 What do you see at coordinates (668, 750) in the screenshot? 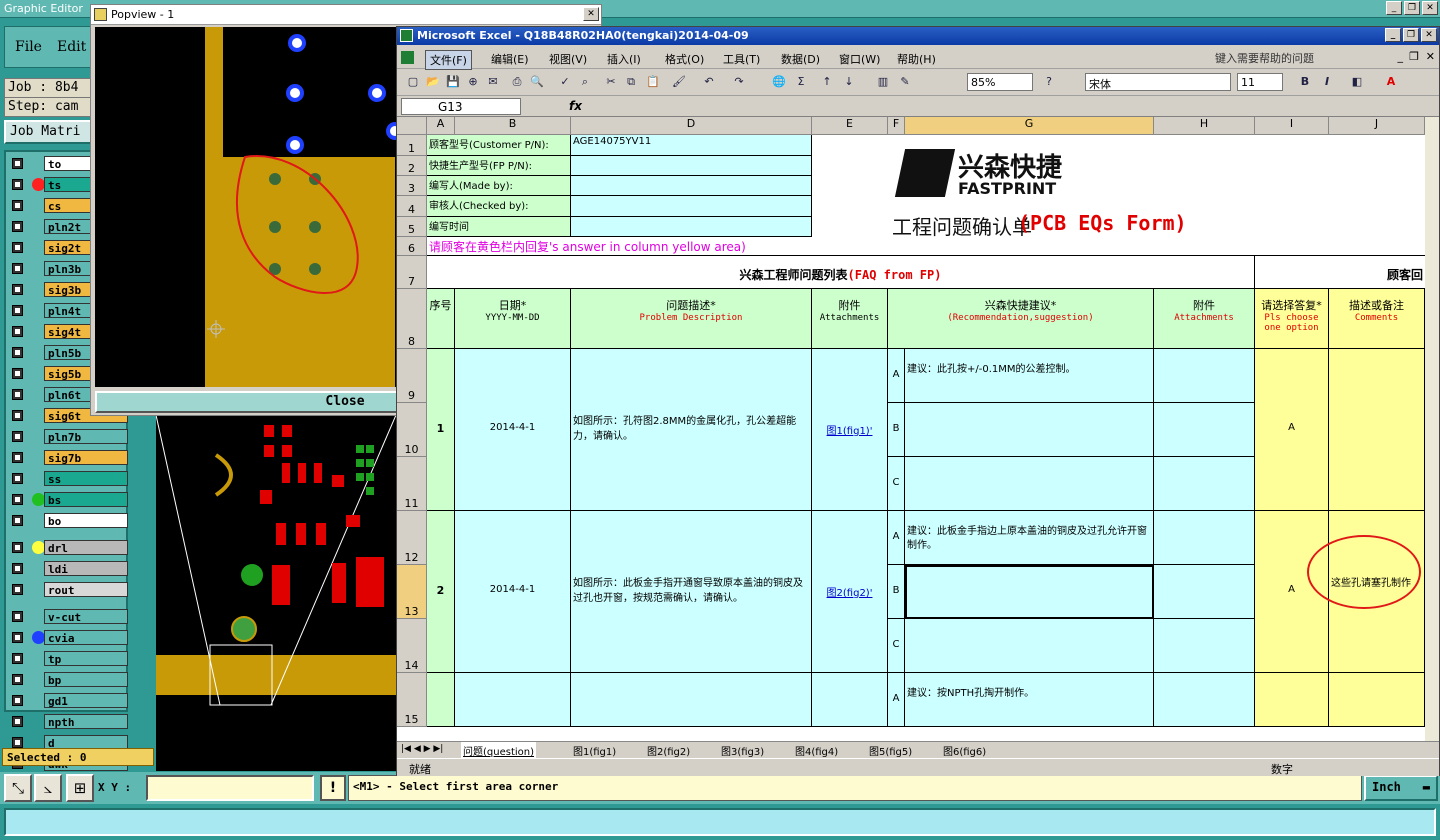
I see `sheet-tab: 图2(fig2)` at bounding box center [668, 750].